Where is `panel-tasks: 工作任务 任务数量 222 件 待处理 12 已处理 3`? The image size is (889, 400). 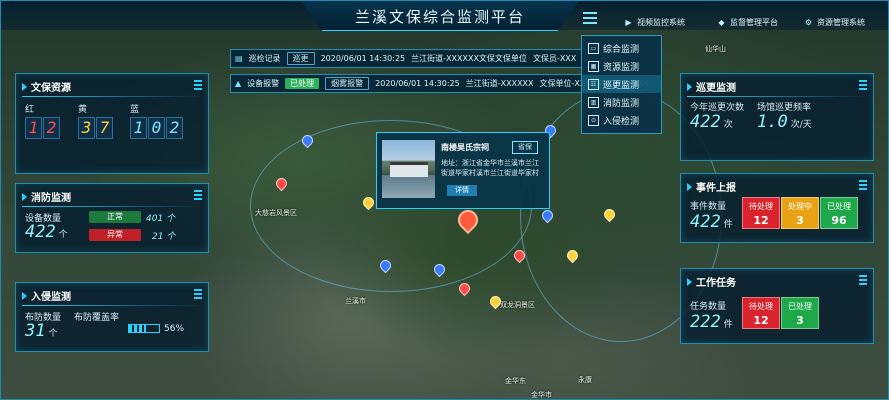
panel-tasks: 工作任务 任务数量 222 件 待处理 12 已处理 3 is located at coordinates (777, 306).